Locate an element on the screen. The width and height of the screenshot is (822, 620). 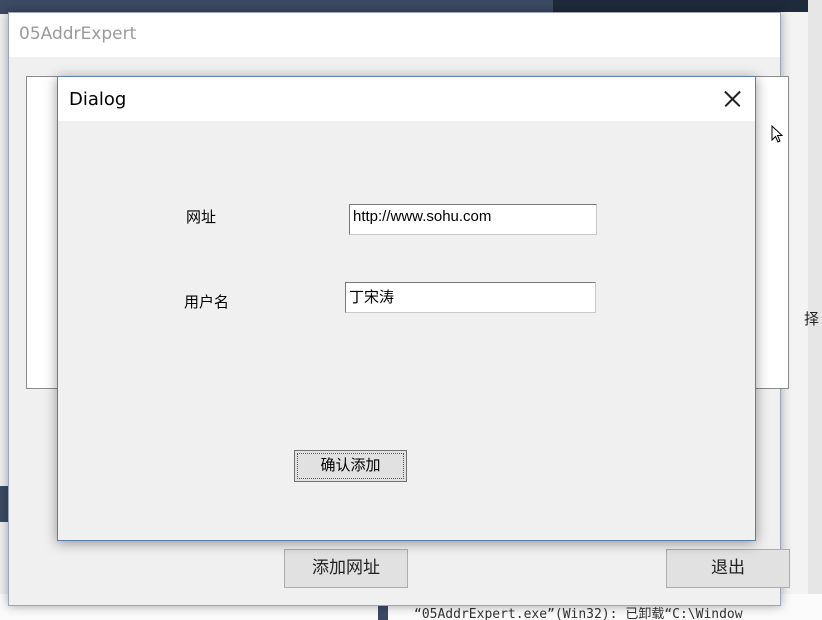
close-icon is located at coordinates (731, 99).